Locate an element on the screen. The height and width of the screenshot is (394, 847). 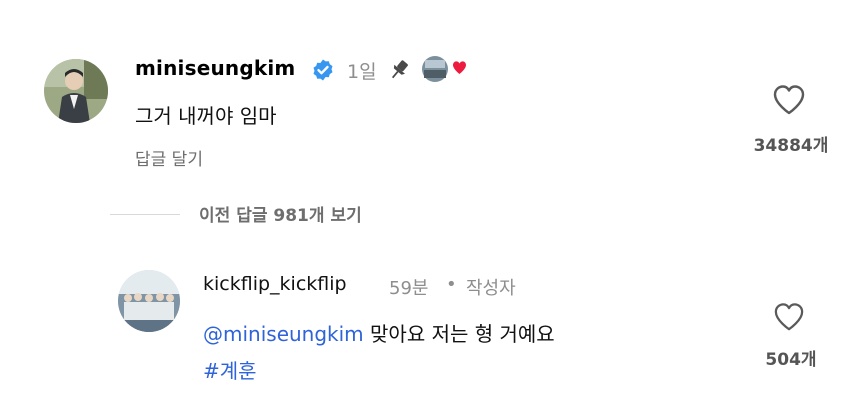
liked-by-author-indicator is located at coordinates (446, 69).